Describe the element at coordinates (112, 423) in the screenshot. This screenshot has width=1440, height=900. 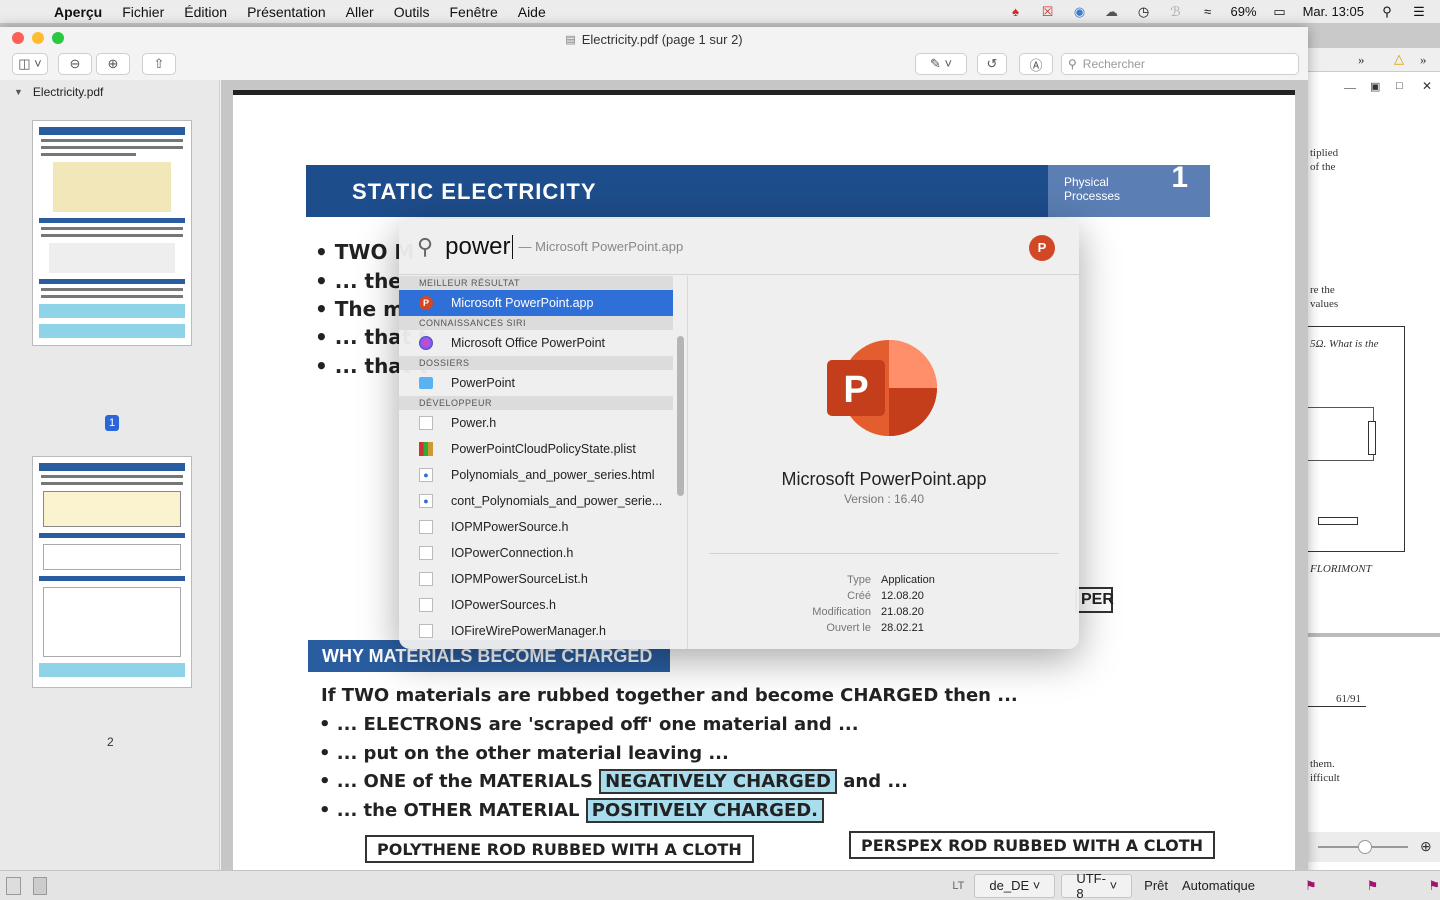
I see `page-number-1: 1` at that location.